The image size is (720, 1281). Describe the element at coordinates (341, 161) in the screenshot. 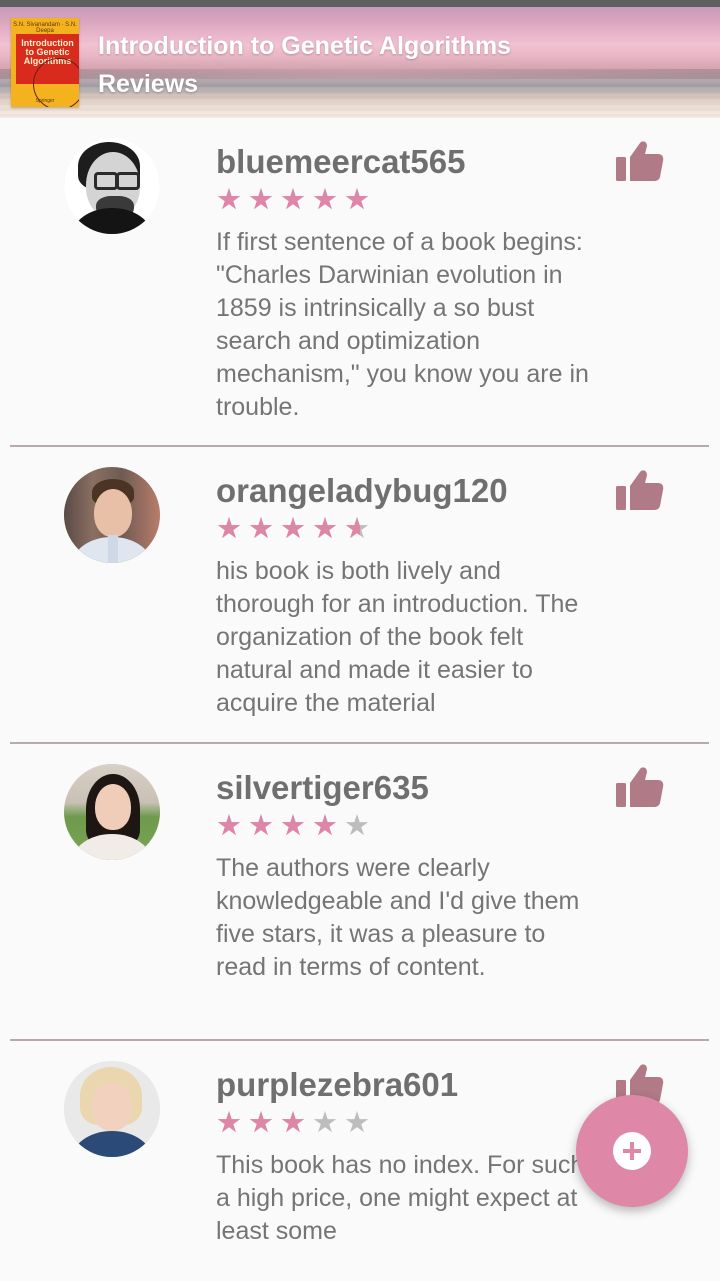

I see `reviewer-username: bluemeercat565` at that location.